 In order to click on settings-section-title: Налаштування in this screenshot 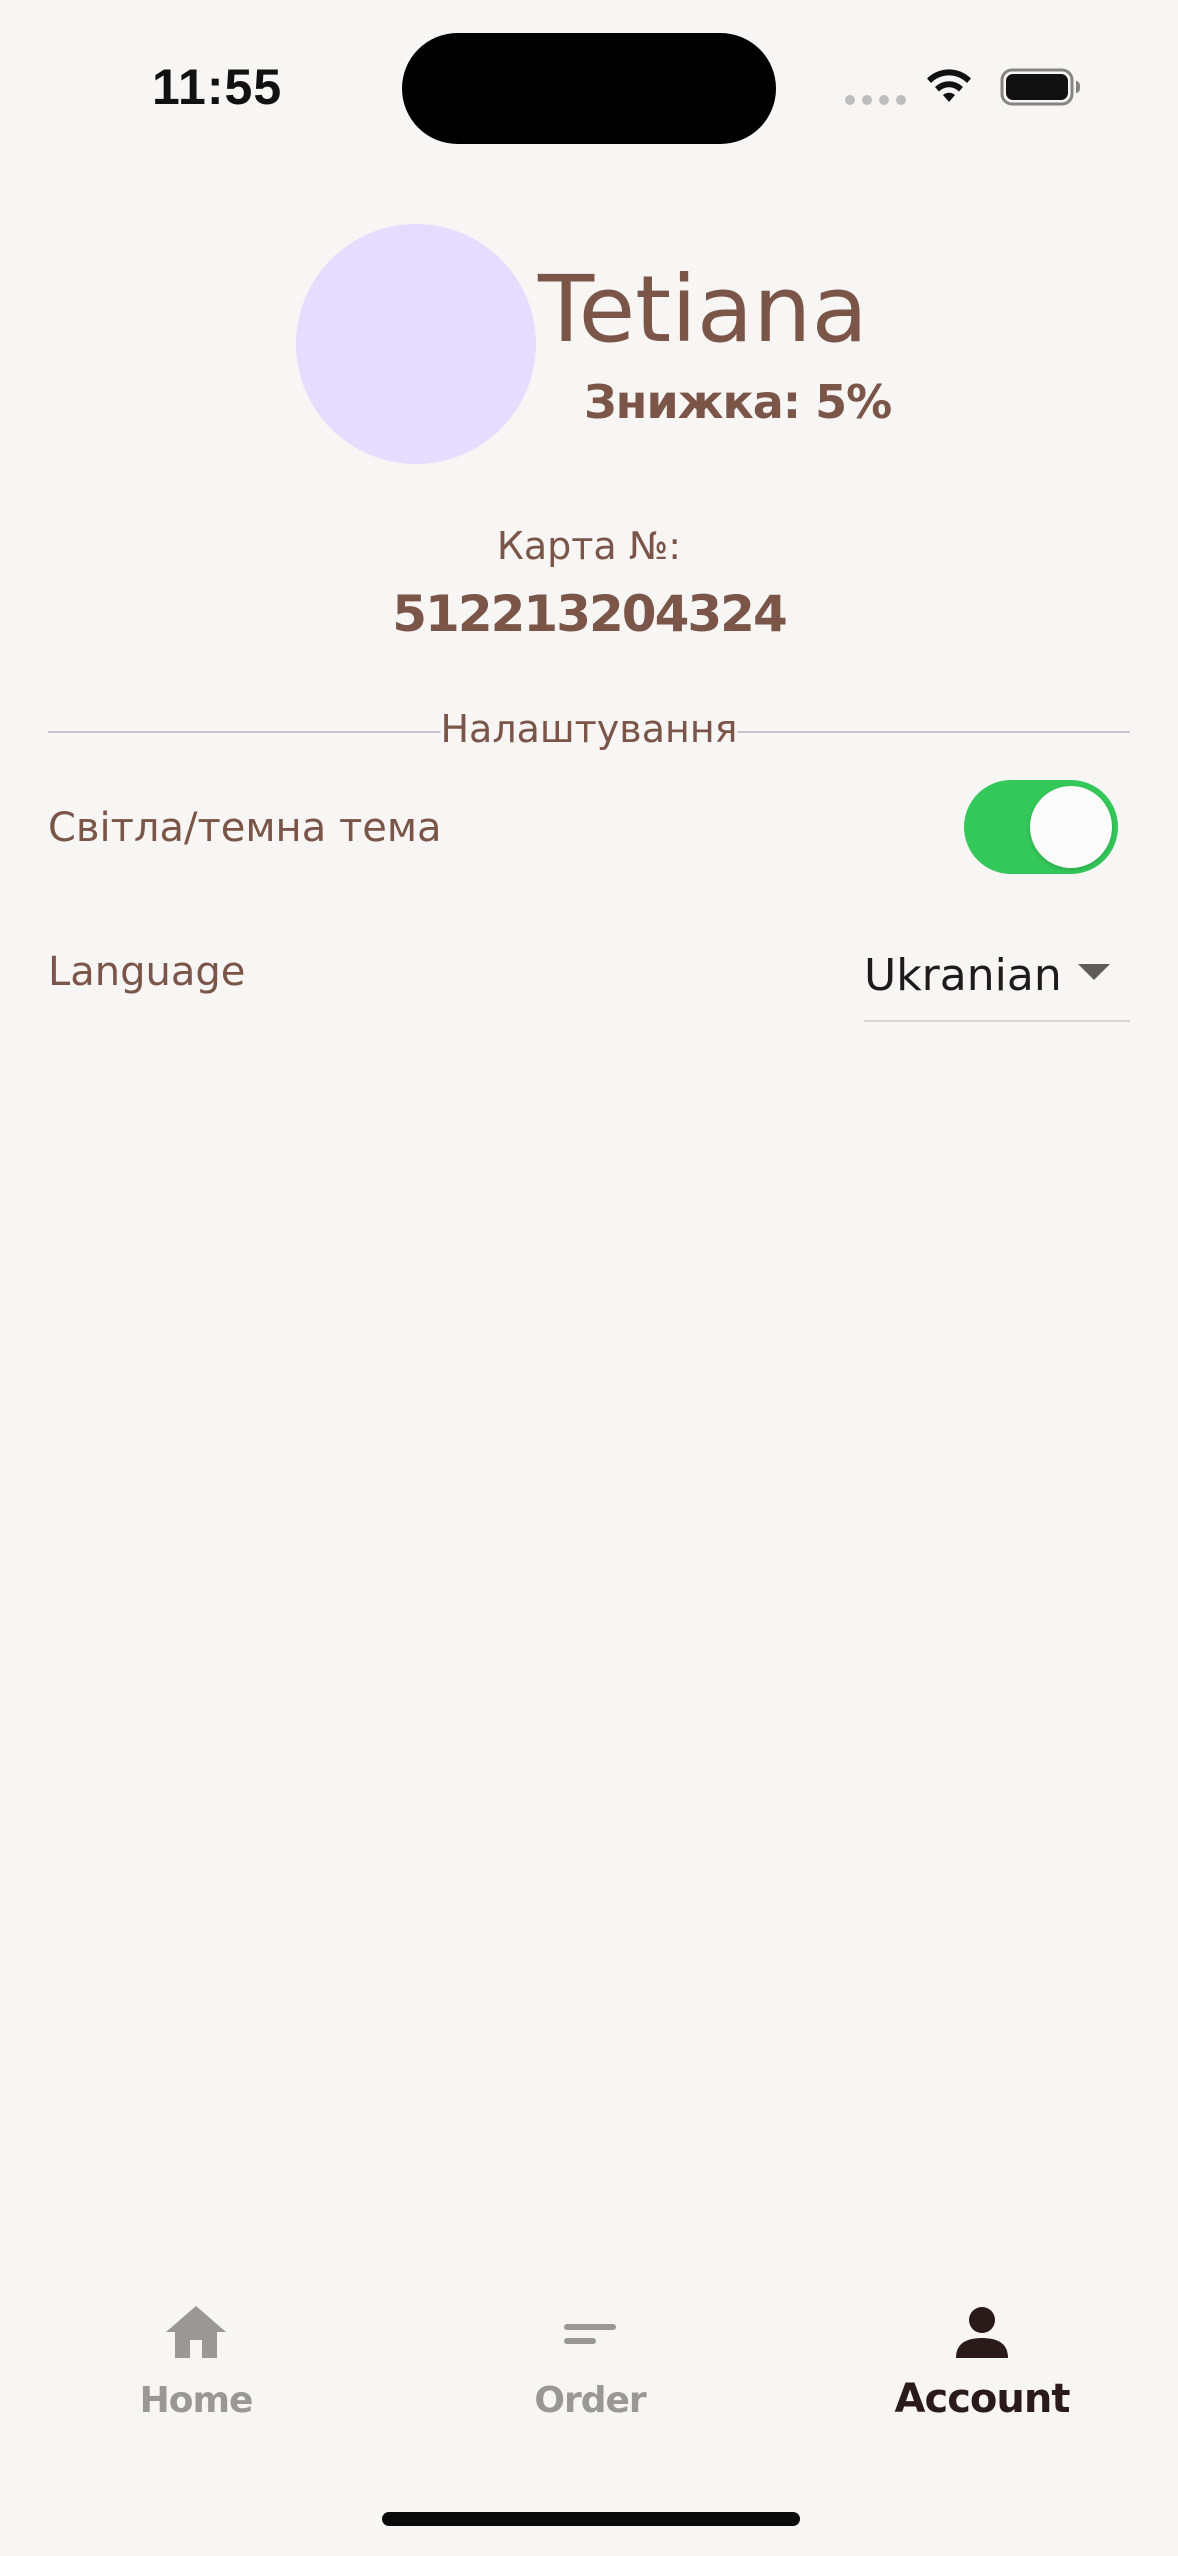, I will do `click(589, 729)`.